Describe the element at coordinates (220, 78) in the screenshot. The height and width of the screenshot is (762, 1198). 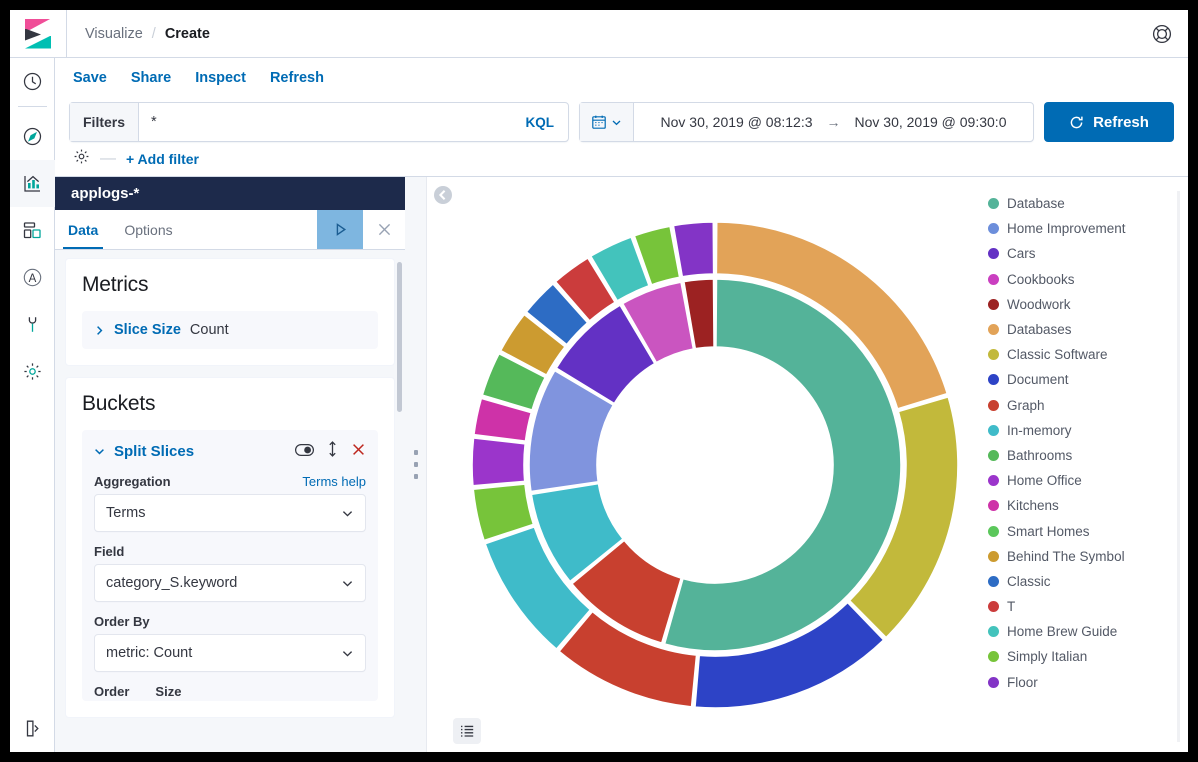
I see `inspect-button: Inspect` at that location.